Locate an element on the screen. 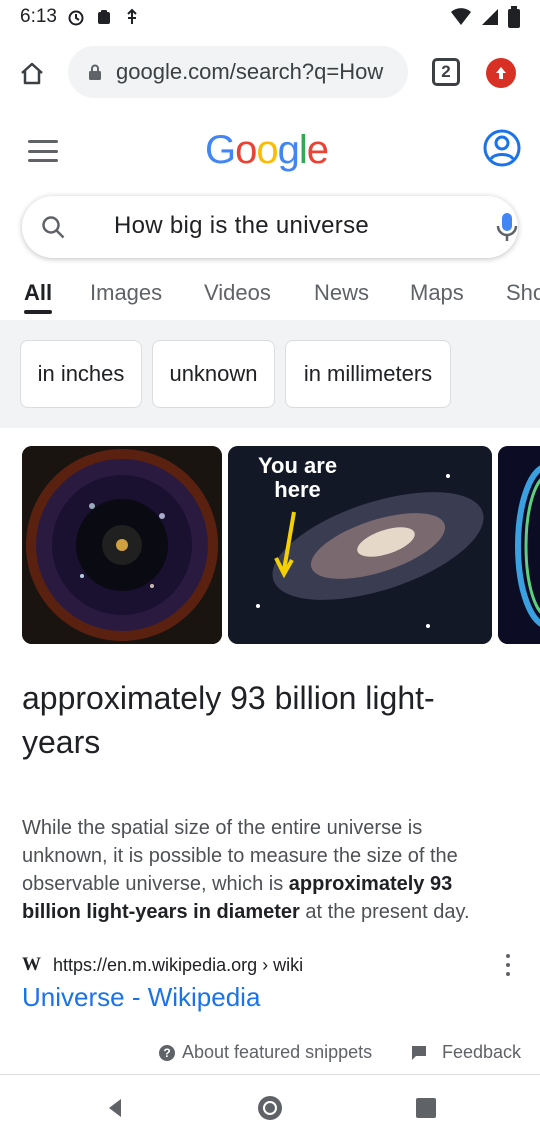  chip-in-inches: in inches is located at coordinates (81, 374).